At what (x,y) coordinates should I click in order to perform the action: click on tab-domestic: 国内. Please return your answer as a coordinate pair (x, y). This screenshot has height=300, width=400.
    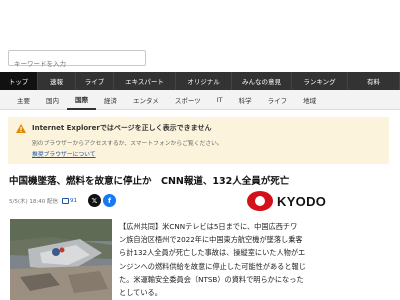
    Looking at the image, I should click on (52, 100).